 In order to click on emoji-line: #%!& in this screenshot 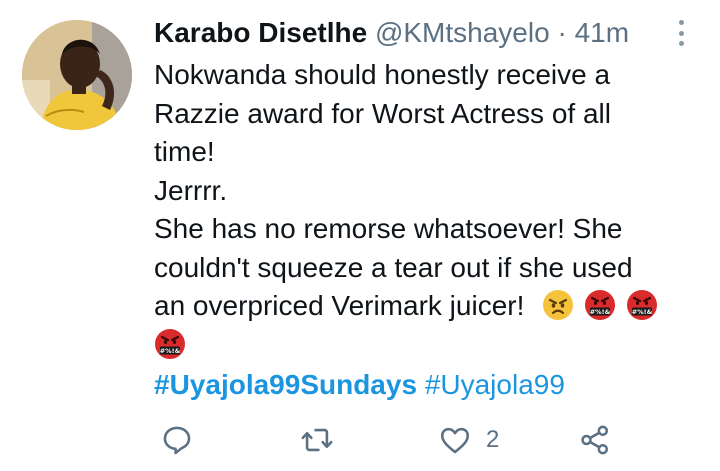, I will do `click(424, 345)`.